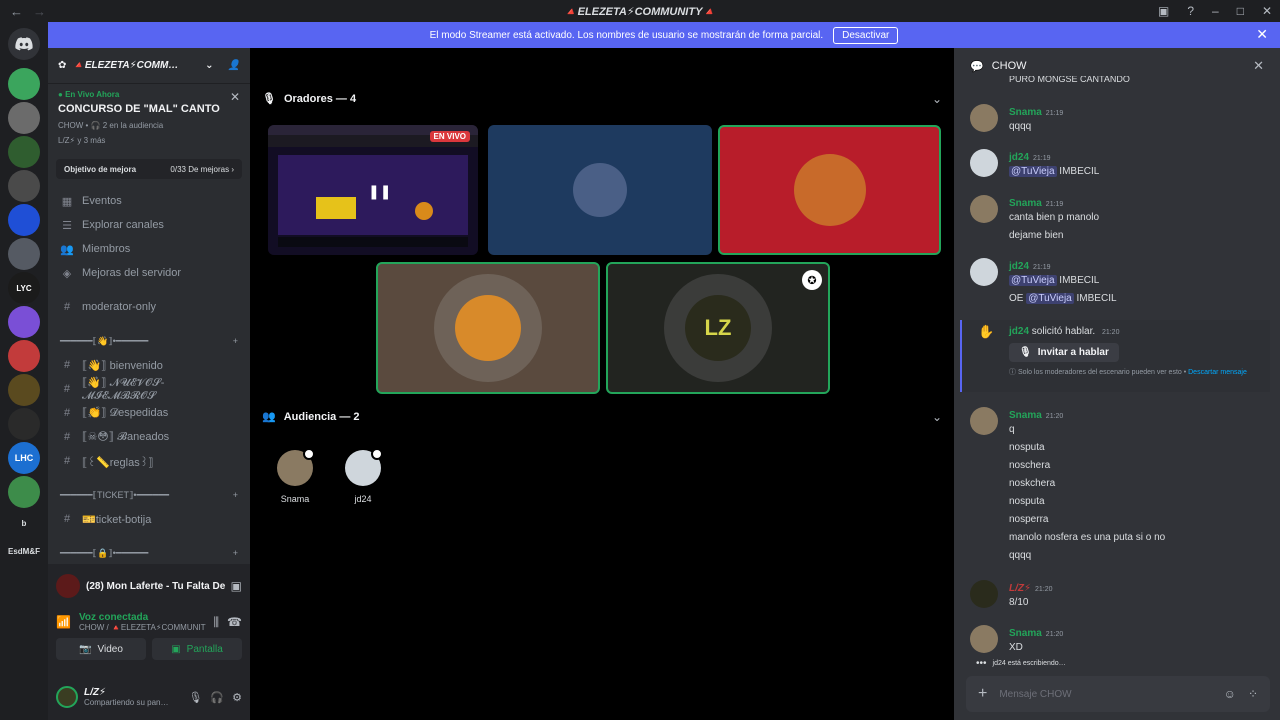 This screenshot has width=1280, height=720. I want to click on screen-share-button: ▣ Pantalla, so click(197, 649).